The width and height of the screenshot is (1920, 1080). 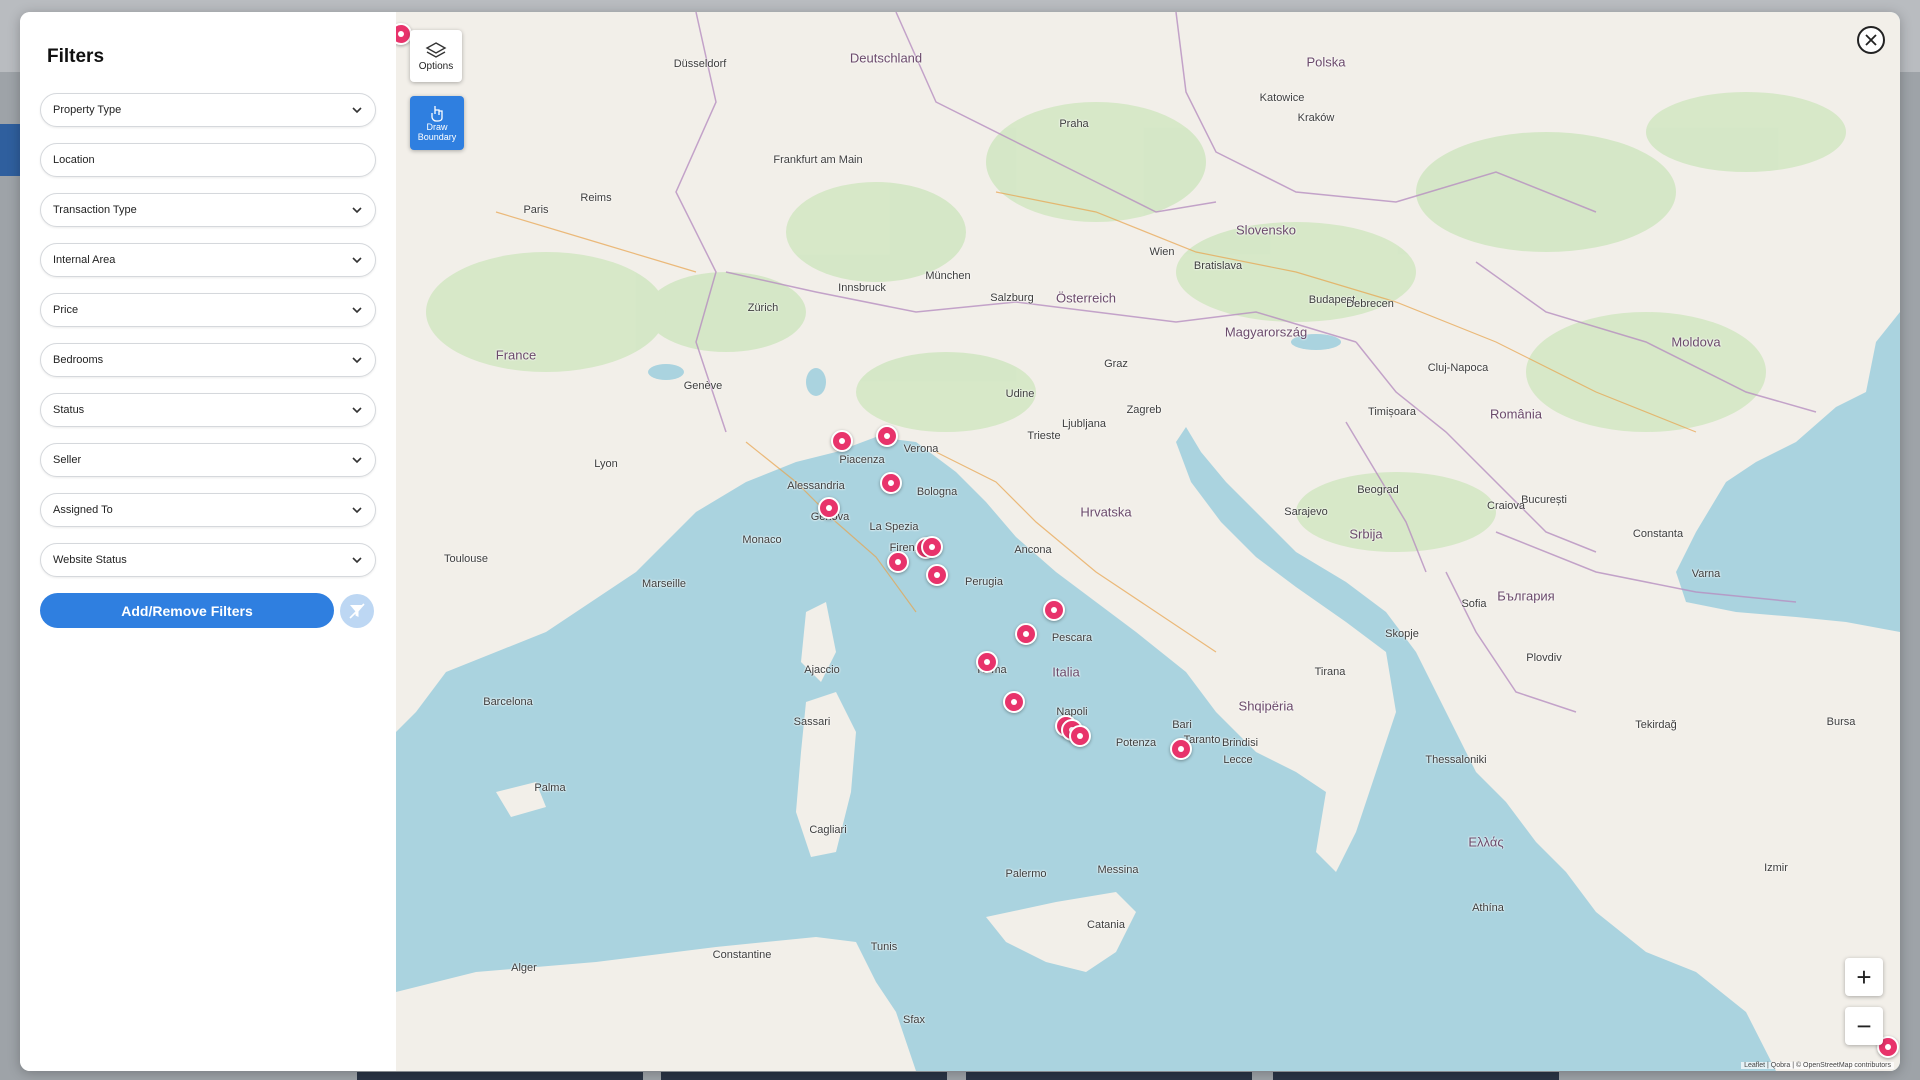 What do you see at coordinates (937, 492) in the screenshot?
I see `city-label: Bologna` at bounding box center [937, 492].